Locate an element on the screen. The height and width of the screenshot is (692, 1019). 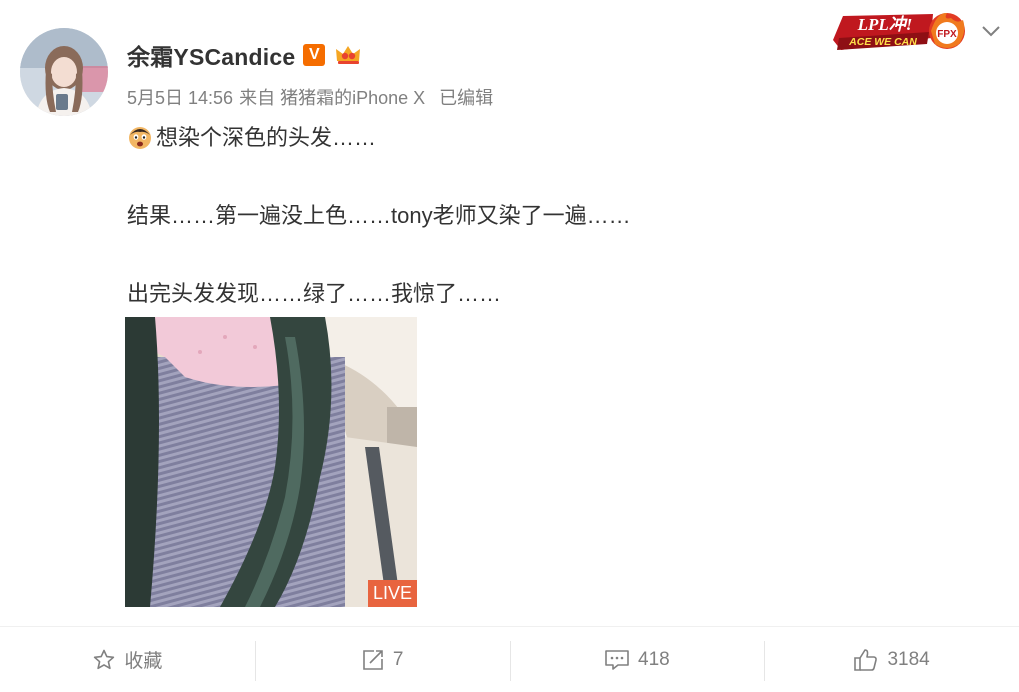
favorite-button: 收藏 is located at coordinates (127, 659).